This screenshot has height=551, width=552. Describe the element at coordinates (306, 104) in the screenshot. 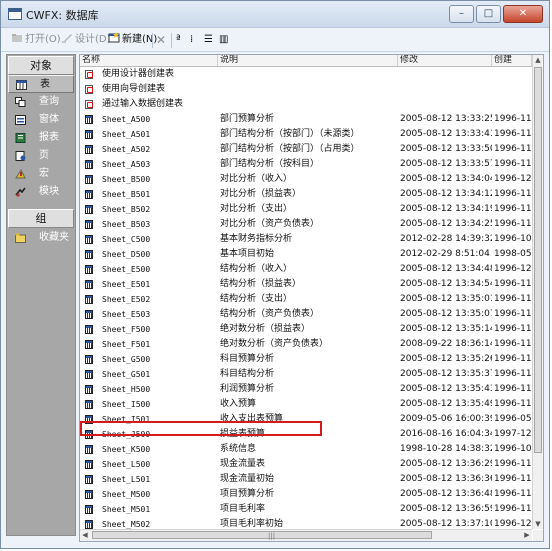

I see `table-row: 通过输入数据创建表` at that location.